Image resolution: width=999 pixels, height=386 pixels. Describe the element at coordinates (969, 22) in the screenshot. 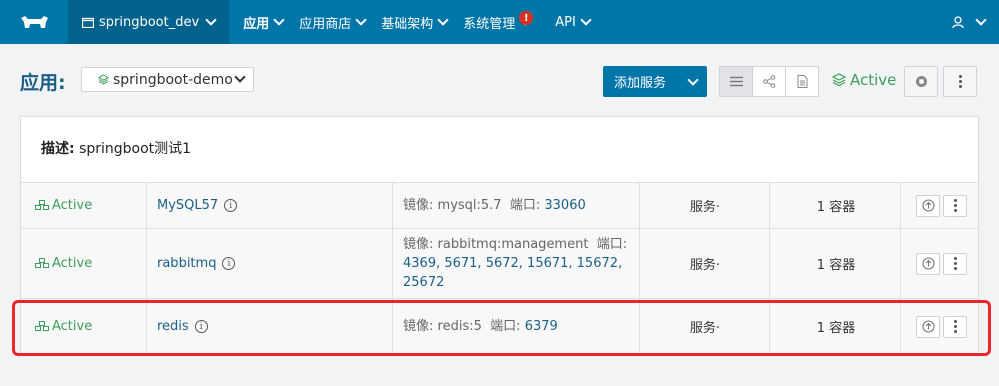

I see `user-menu` at that location.